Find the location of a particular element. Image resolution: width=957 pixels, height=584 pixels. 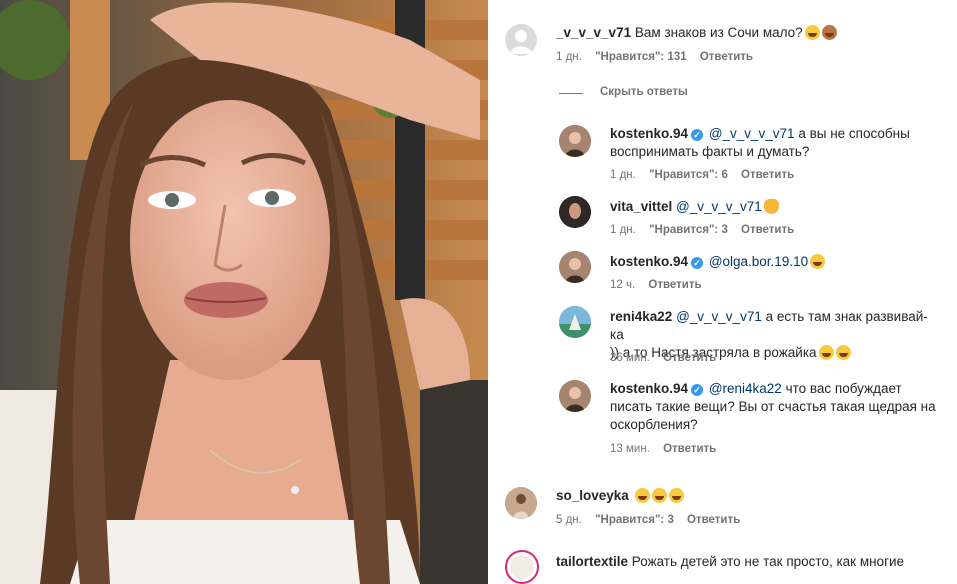

comment-likes: "Нравится": 131 is located at coordinates (641, 57).